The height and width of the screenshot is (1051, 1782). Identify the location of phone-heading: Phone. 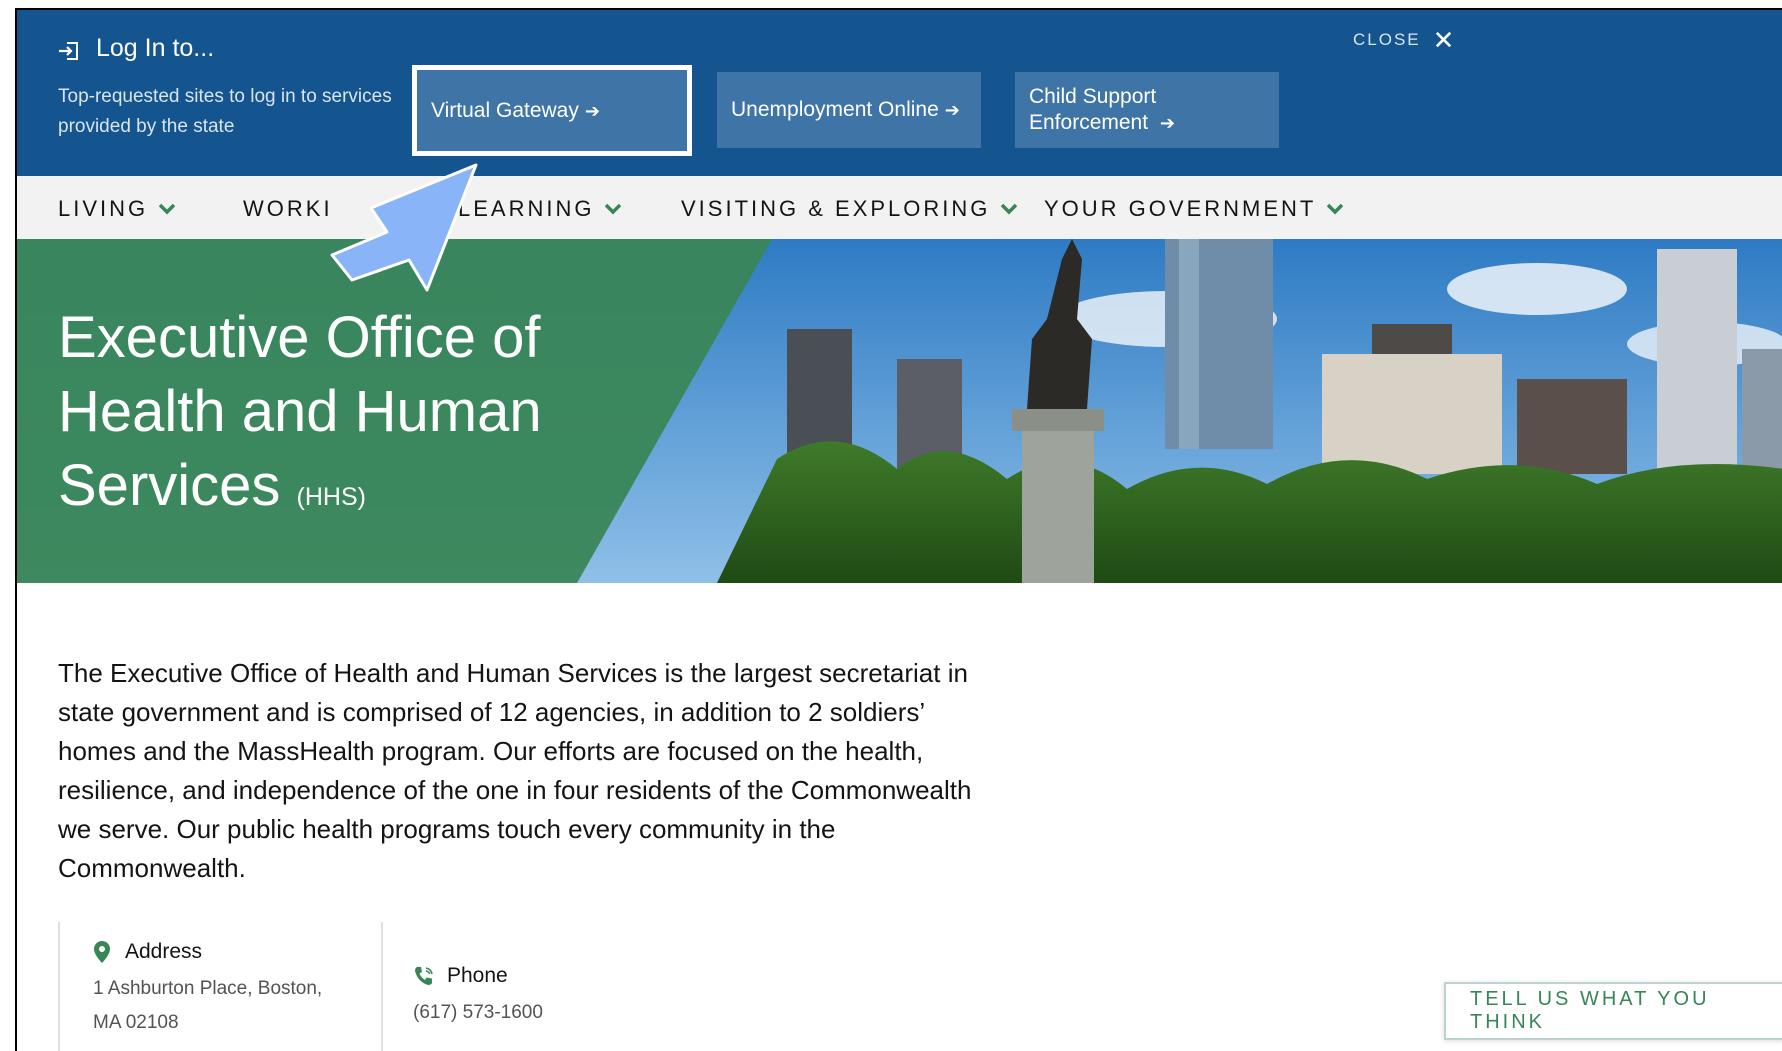
(478, 976).